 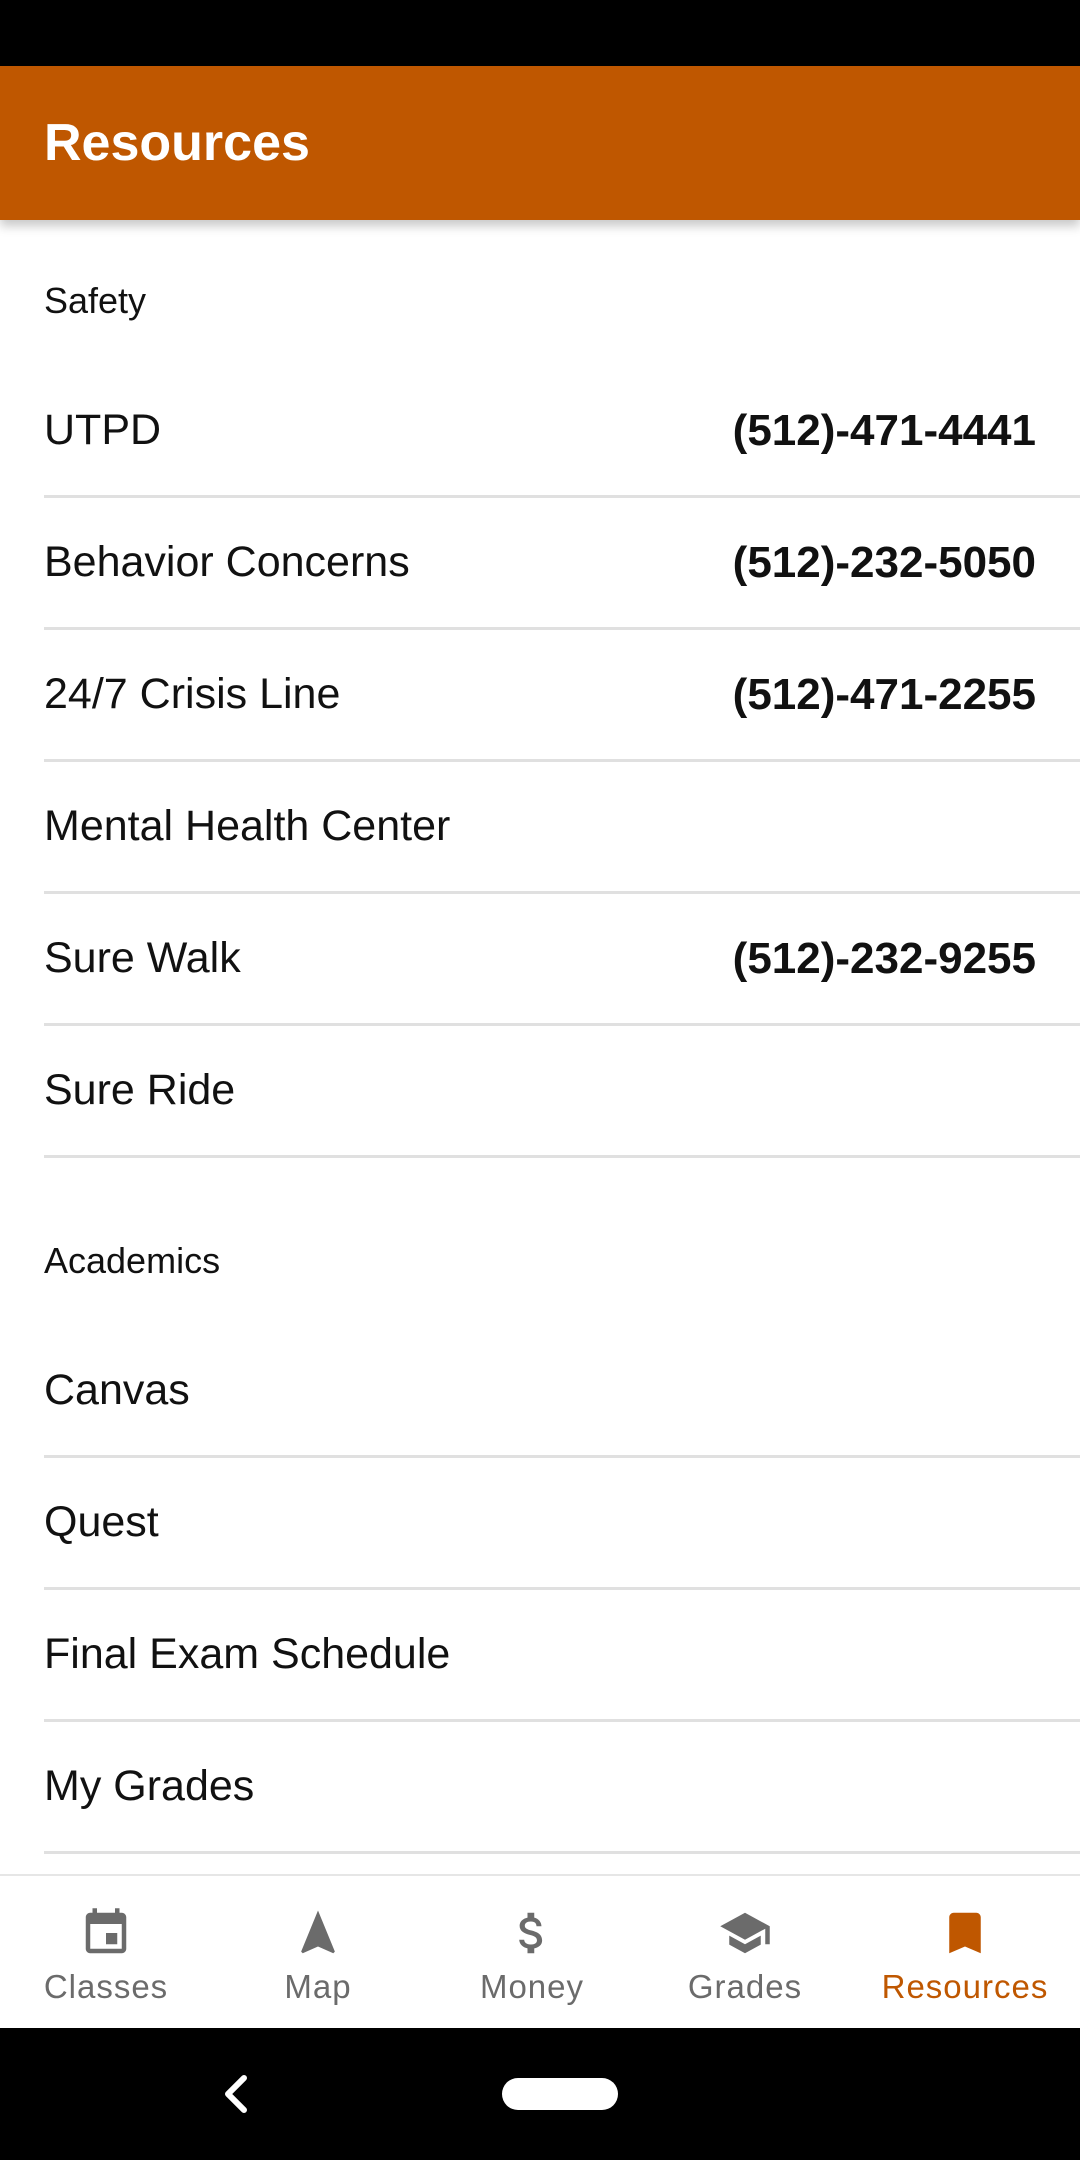 I want to click on list-item-sure-walk: Sure Walk (512)-232-9255, so click(x=562, y=960).